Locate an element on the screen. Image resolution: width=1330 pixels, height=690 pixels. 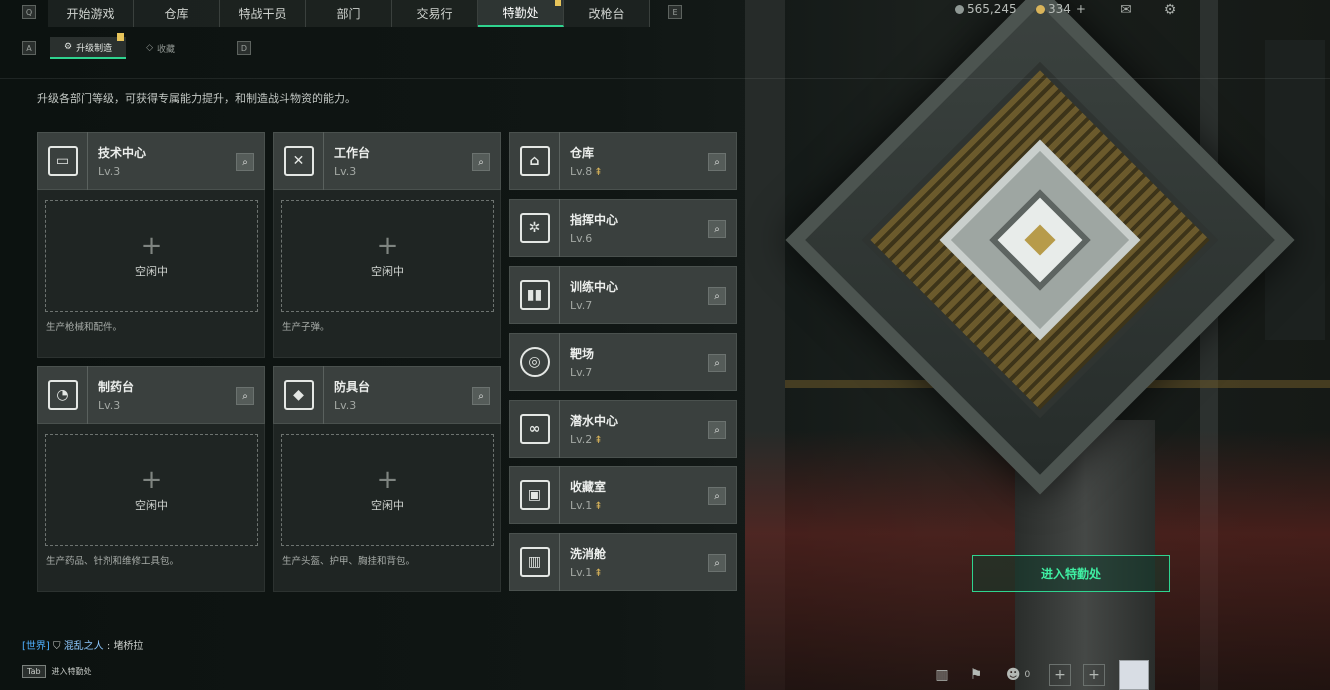
facility-decon-chamber: ▥ 洗消舱 Lv.1 ⇞ ⌕ is located at coordinates (623, 562).